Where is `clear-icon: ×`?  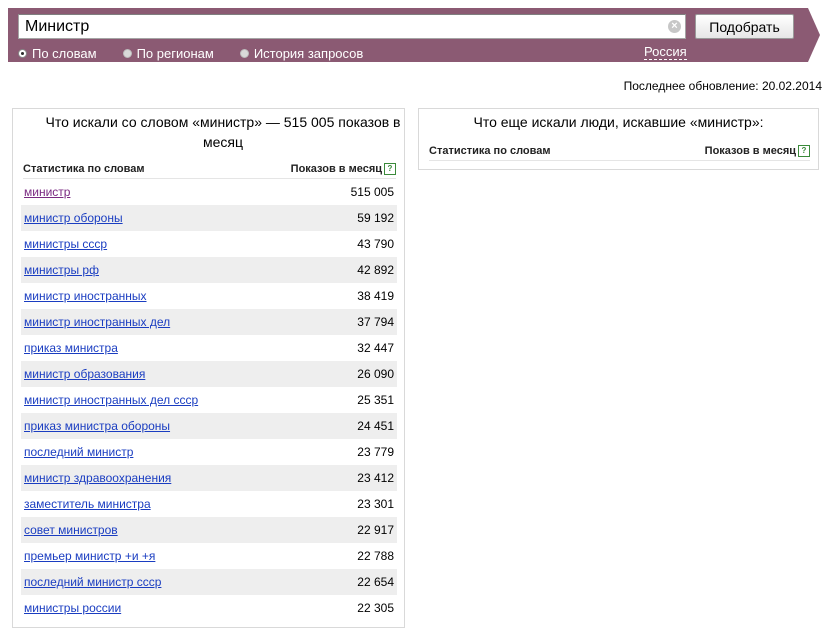
clear-icon: × is located at coordinates (674, 26).